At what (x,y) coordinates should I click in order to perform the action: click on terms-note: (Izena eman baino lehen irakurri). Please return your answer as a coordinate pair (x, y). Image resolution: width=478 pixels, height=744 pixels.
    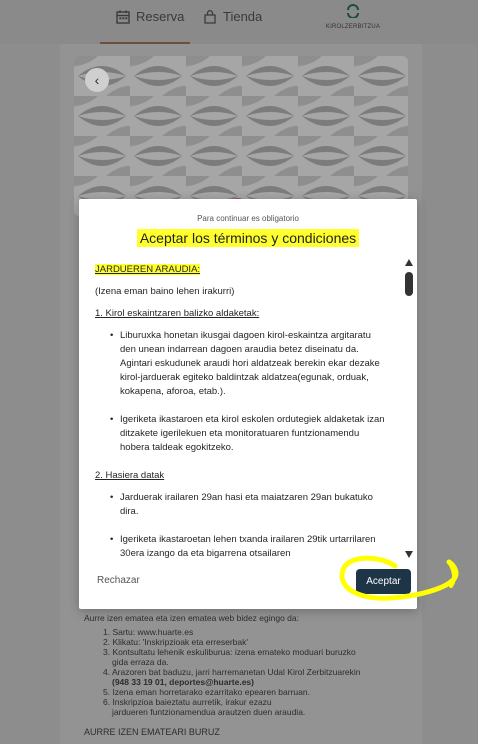
    Looking at the image, I should click on (165, 291).